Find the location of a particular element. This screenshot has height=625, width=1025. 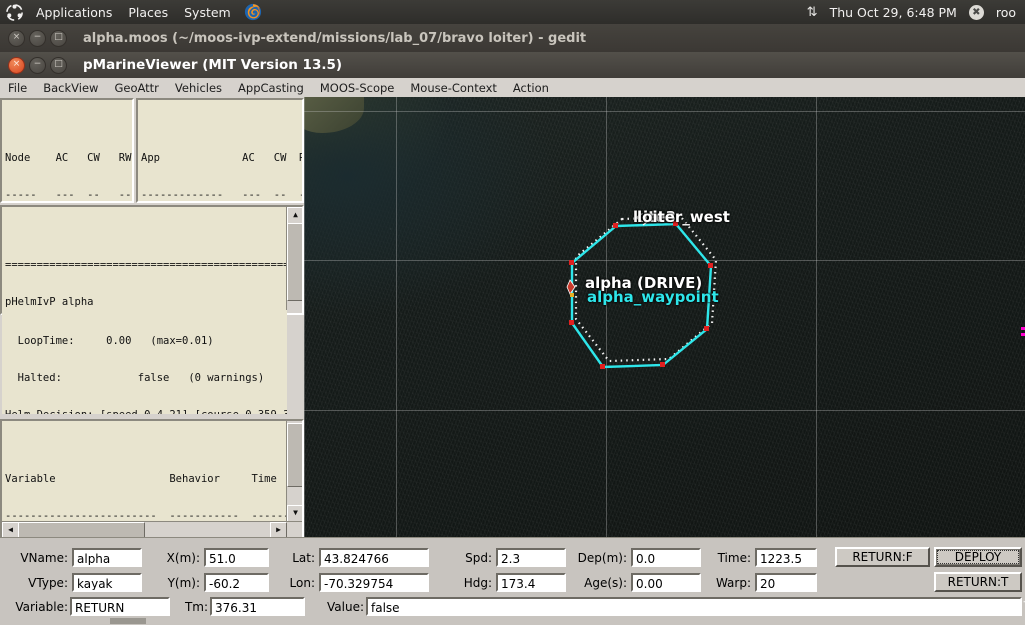

app-table-header: App AC CW RW is located at coordinates (222, 157).